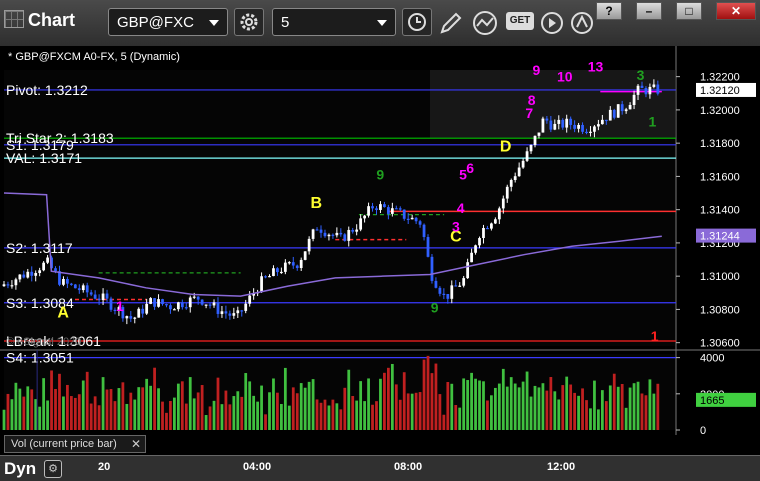 The height and width of the screenshot is (481, 760). I want to click on wave-label: D, so click(506, 146).